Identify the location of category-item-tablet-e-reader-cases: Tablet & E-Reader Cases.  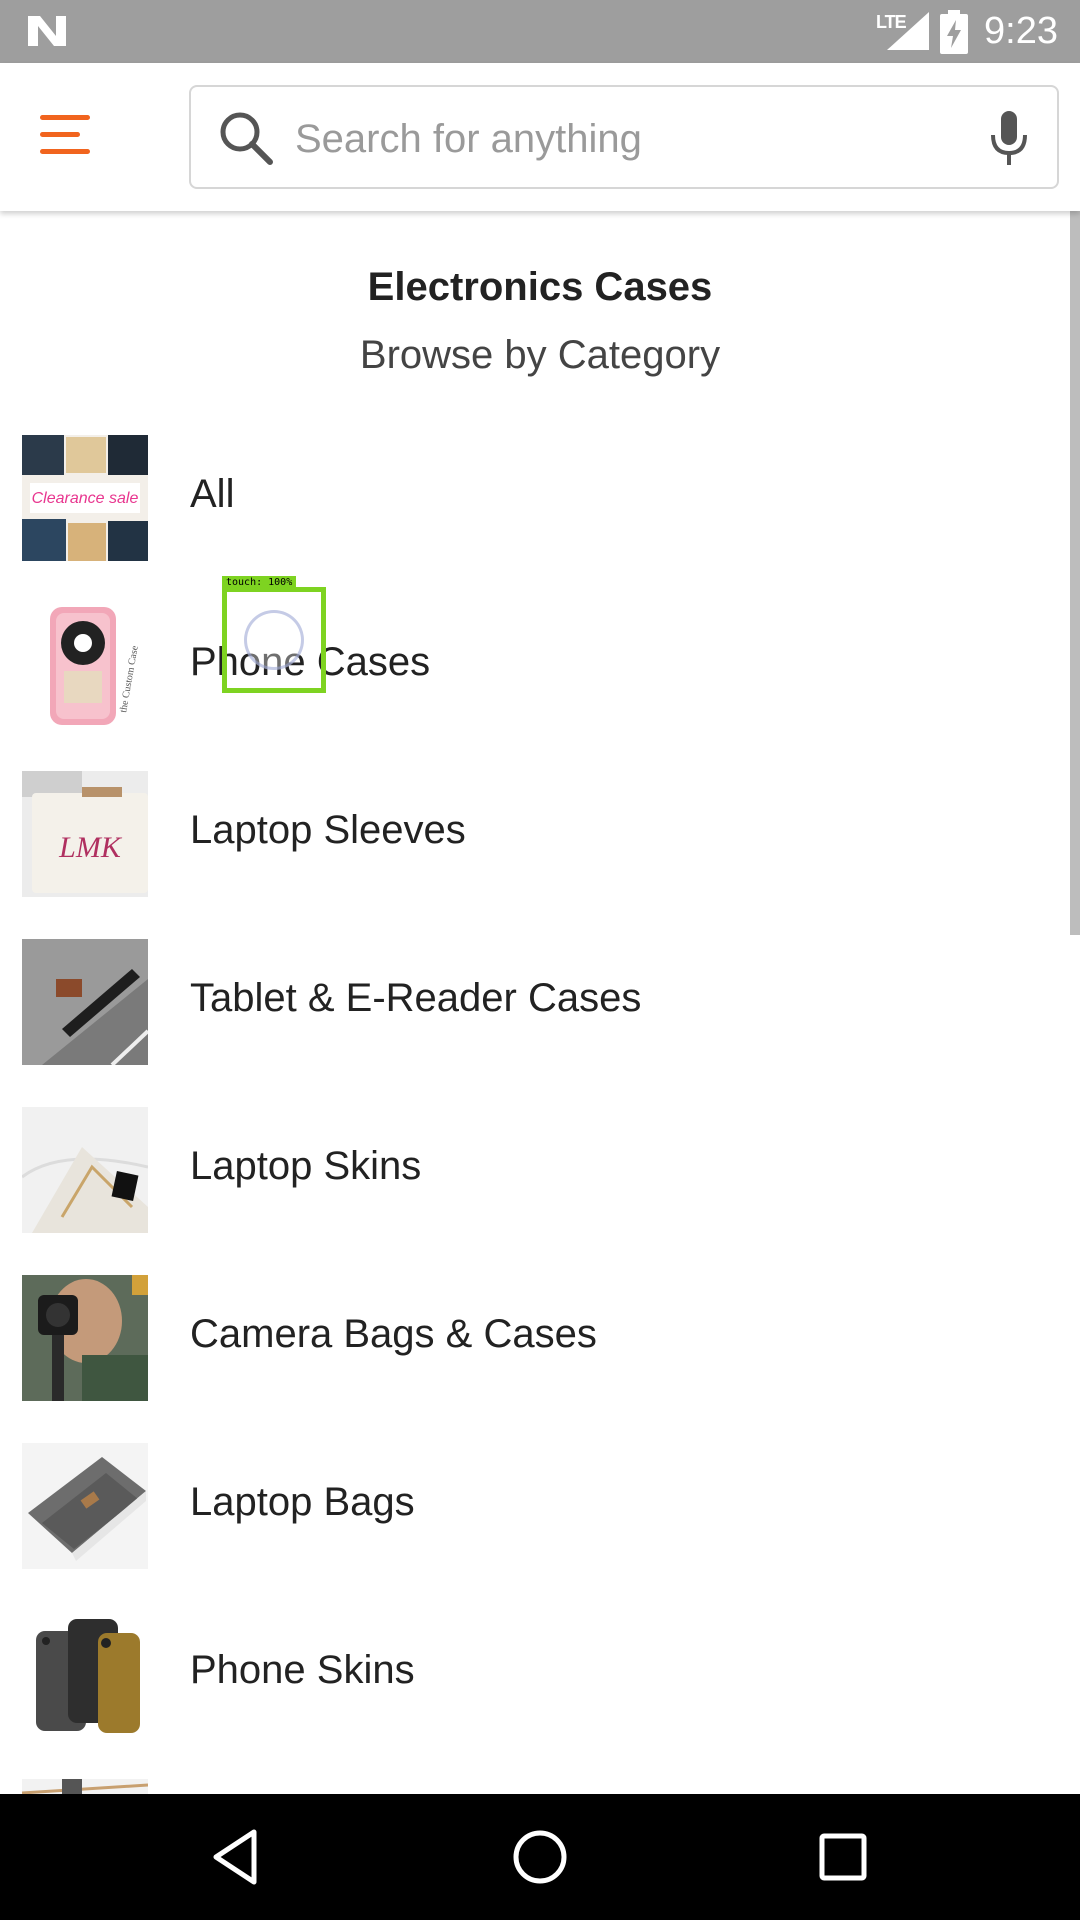
(535, 1013).